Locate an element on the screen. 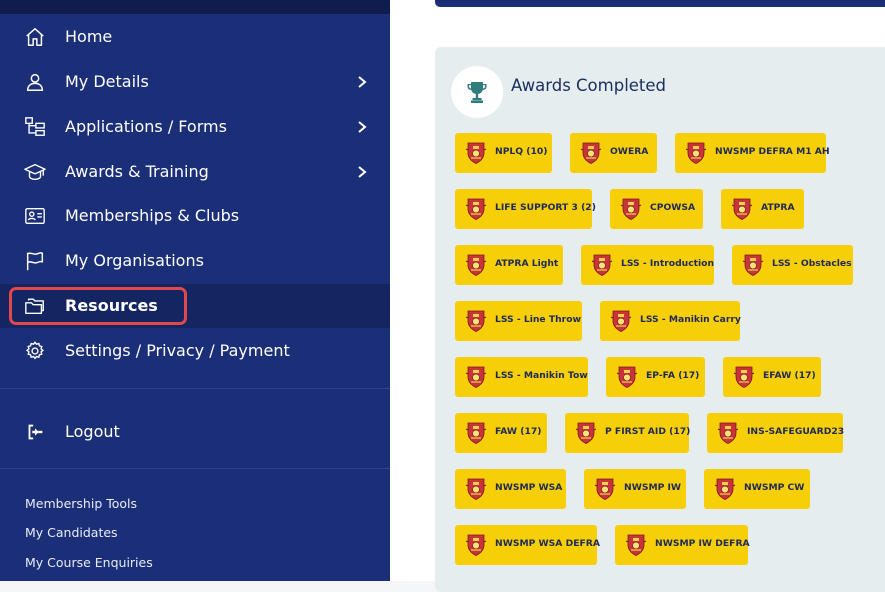  award-badge-label: OWERA is located at coordinates (629, 151).